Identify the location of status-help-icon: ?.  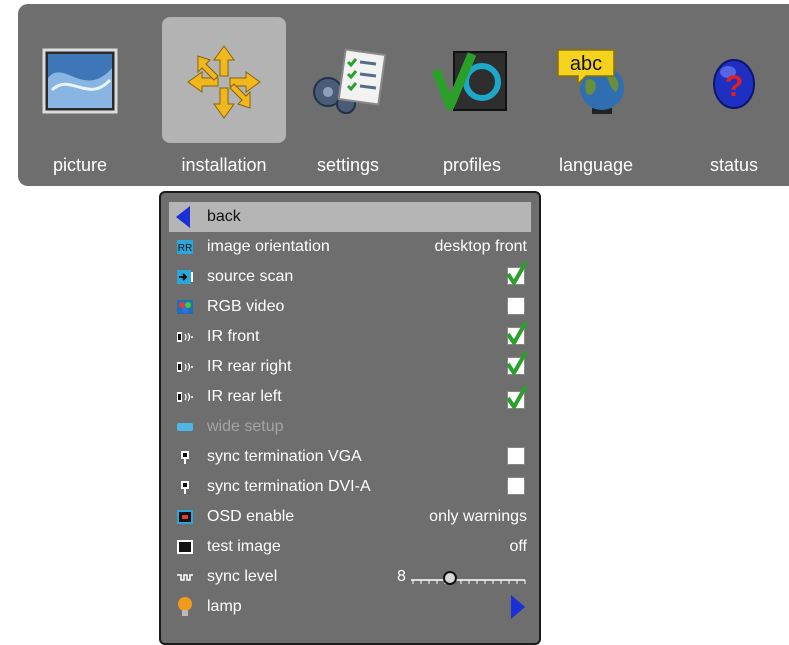
(734, 84).